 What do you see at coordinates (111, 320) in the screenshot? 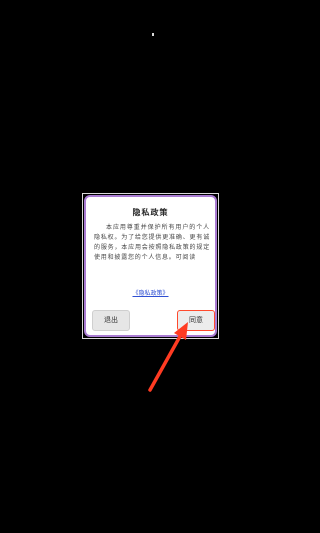
I see `exit-button: 退出` at bounding box center [111, 320].